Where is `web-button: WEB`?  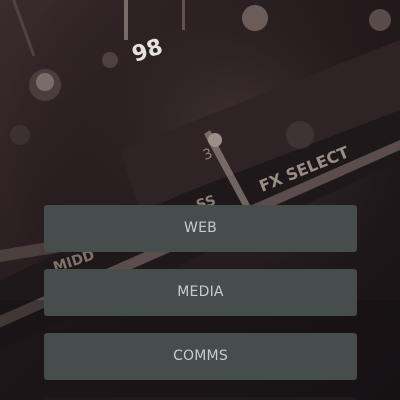
web-button: WEB is located at coordinates (200, 228).